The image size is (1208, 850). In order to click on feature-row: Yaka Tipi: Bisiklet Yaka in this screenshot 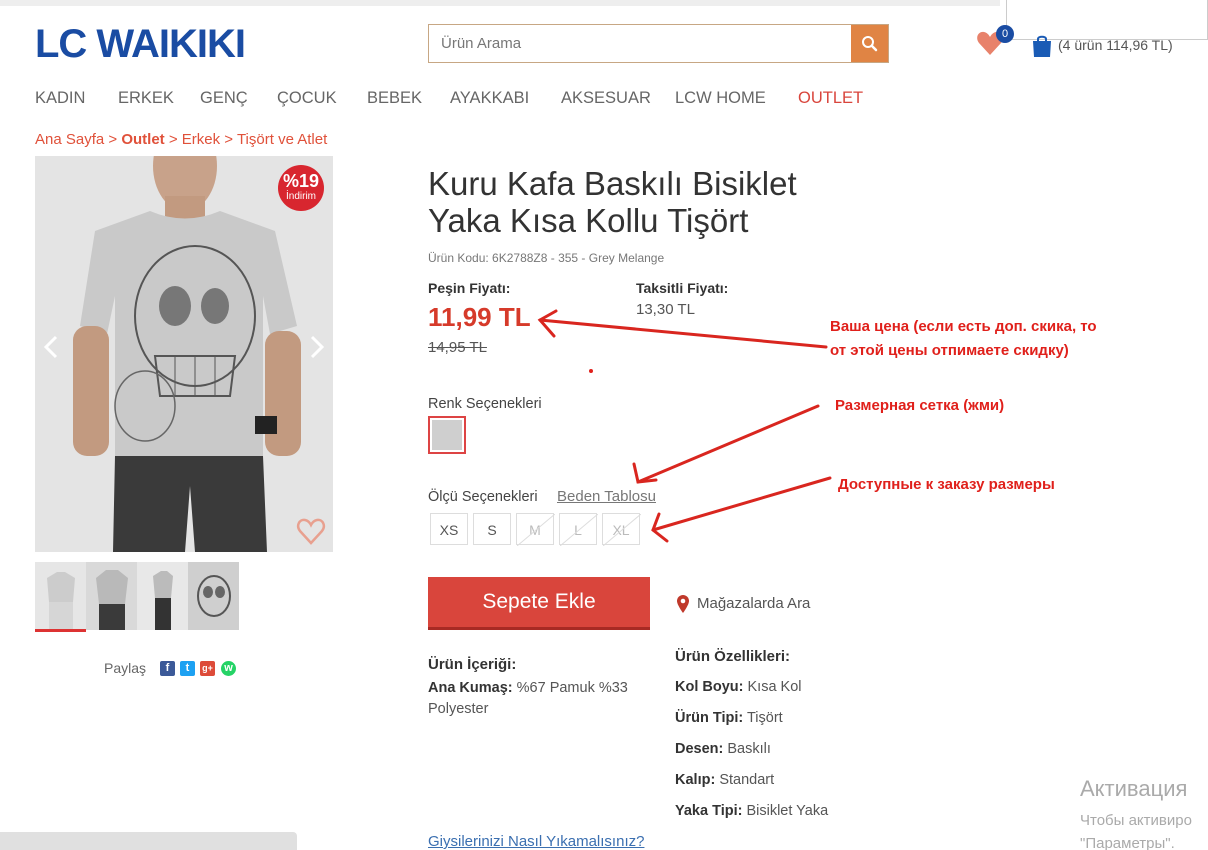, I will do `click(751, 811)`.